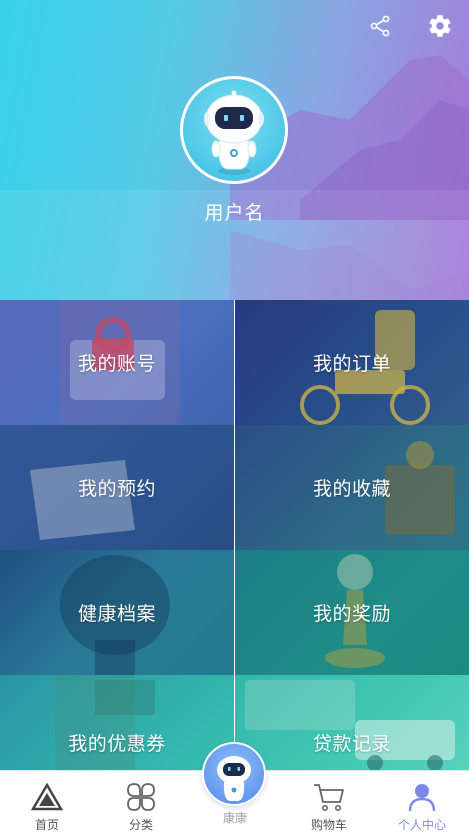 This screenshot has width=469, height=834. I want to click on tab-label: 首页, so click(46, 825).